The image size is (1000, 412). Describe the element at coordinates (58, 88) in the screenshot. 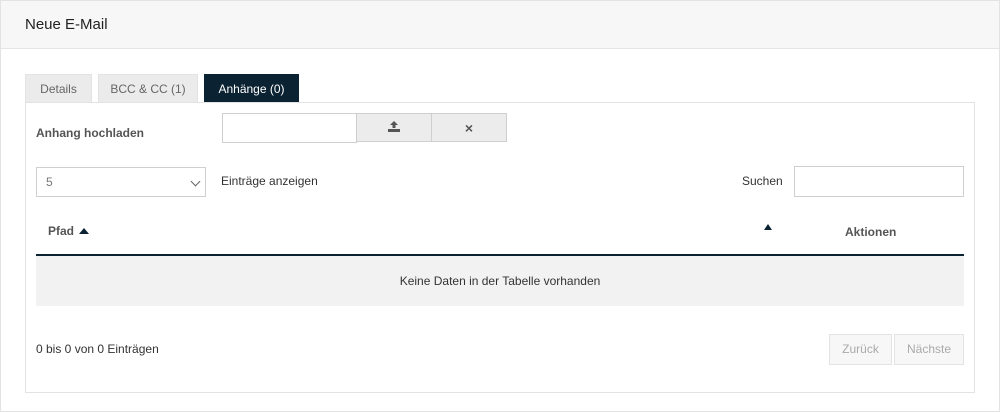

I see `tab-details: Details` at that location.